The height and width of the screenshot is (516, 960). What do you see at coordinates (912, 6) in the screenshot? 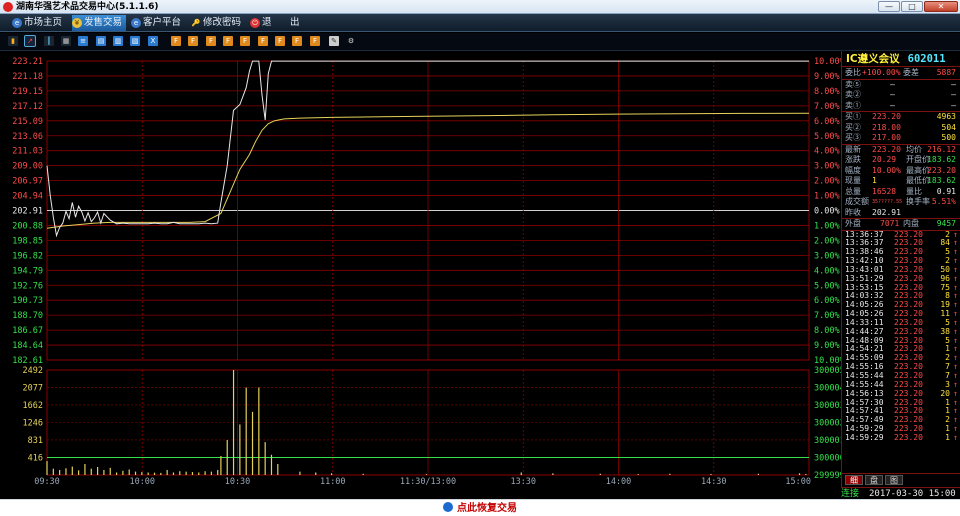
I see `maximize-button: □` at bounding box center [912, 6].